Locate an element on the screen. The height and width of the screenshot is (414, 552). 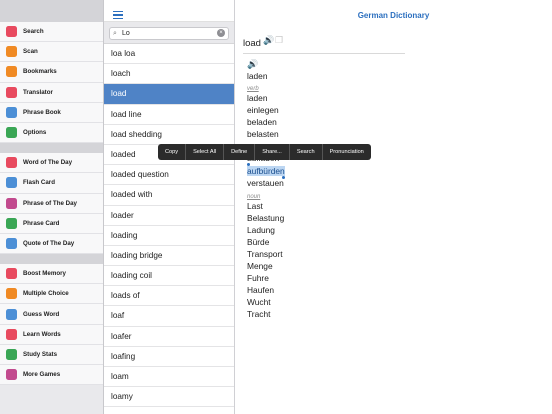
sidebar-item-flash-card: Flash Card is located at coordinates (51, 183).